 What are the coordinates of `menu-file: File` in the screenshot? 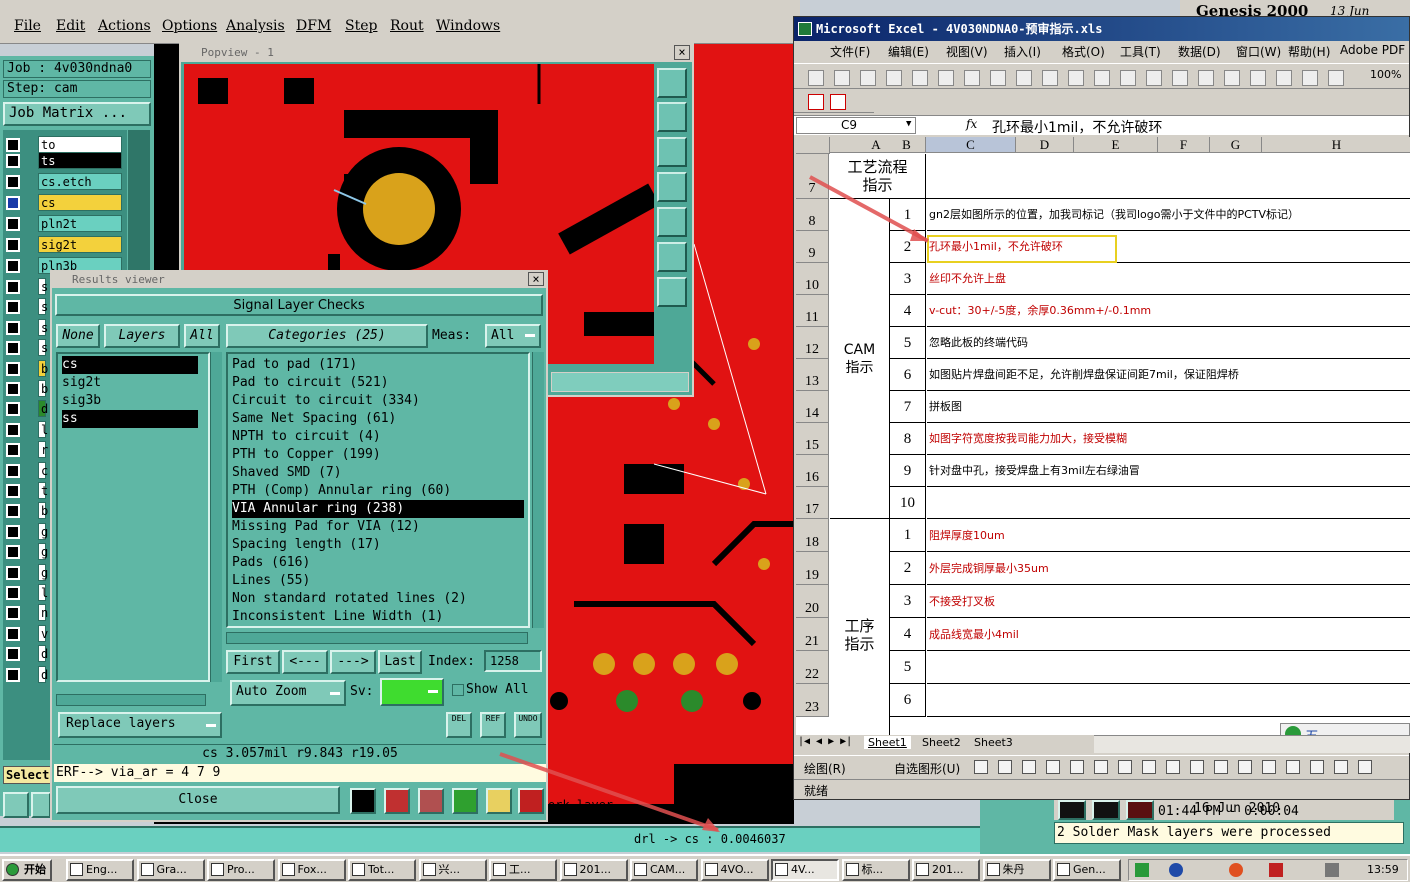 It's located at (27, 26).